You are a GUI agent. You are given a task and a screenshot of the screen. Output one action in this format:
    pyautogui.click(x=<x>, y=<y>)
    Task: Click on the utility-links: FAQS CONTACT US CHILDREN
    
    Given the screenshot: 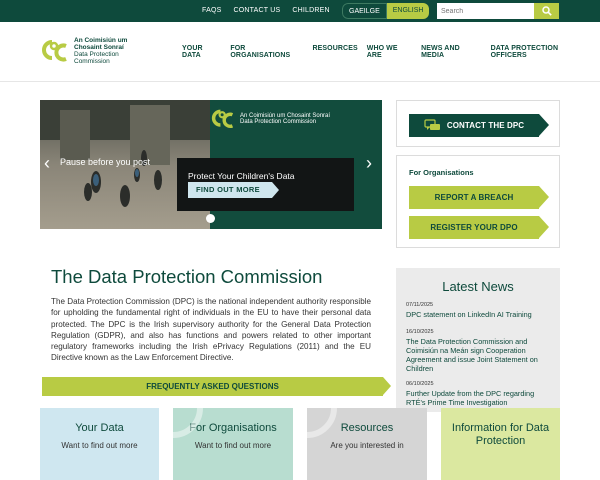 What is the action you would take?
    pyautogui.click(x=266, y=11)
    